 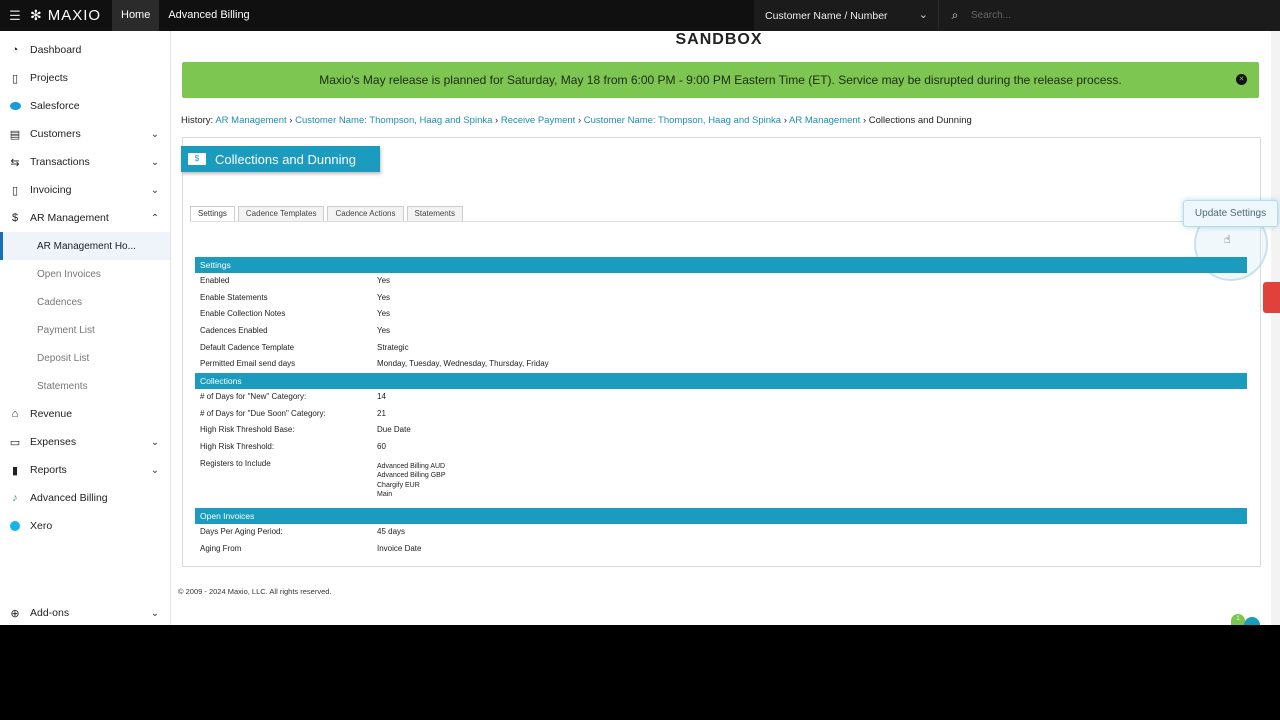 I want to click on close-icon: ✕, so click(x=1241, y=79).